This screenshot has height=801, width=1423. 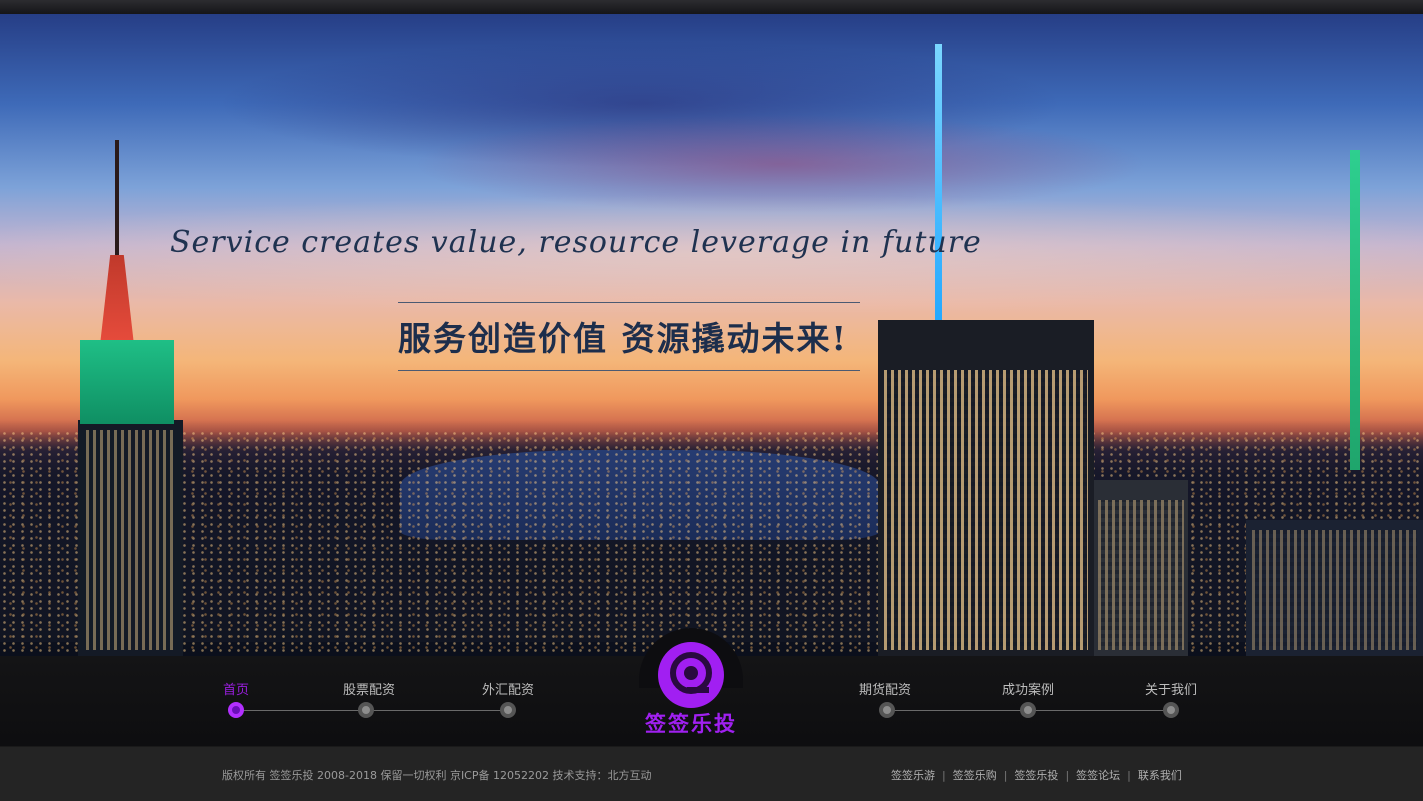 I want to click on nav-item-about: 关于我们, so click(x=1171, y=688).